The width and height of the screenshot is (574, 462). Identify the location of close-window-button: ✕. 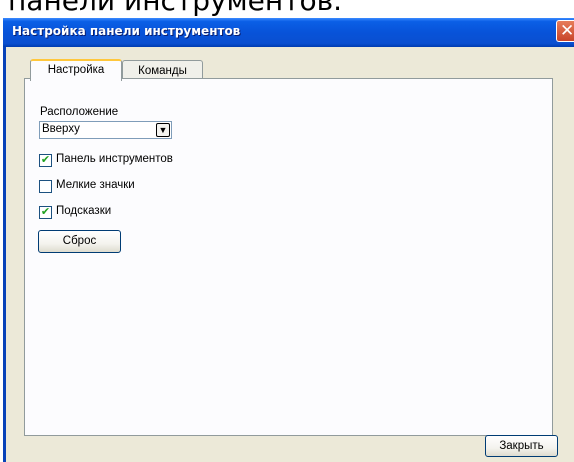
(565, 31).